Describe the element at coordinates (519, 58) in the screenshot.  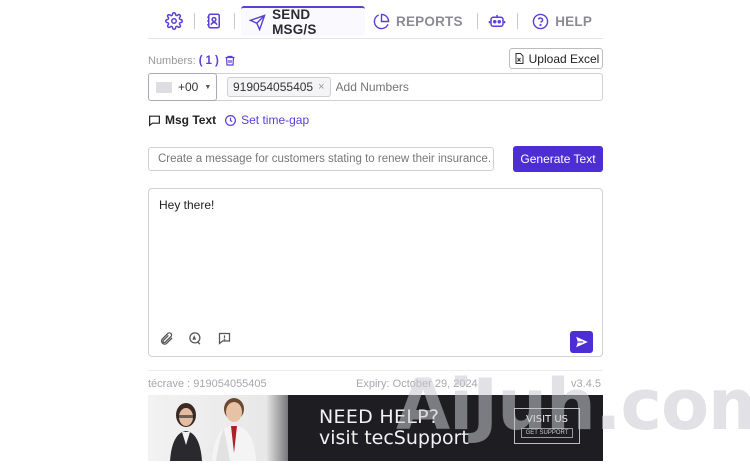
I see `excel-file-icon` at that location.